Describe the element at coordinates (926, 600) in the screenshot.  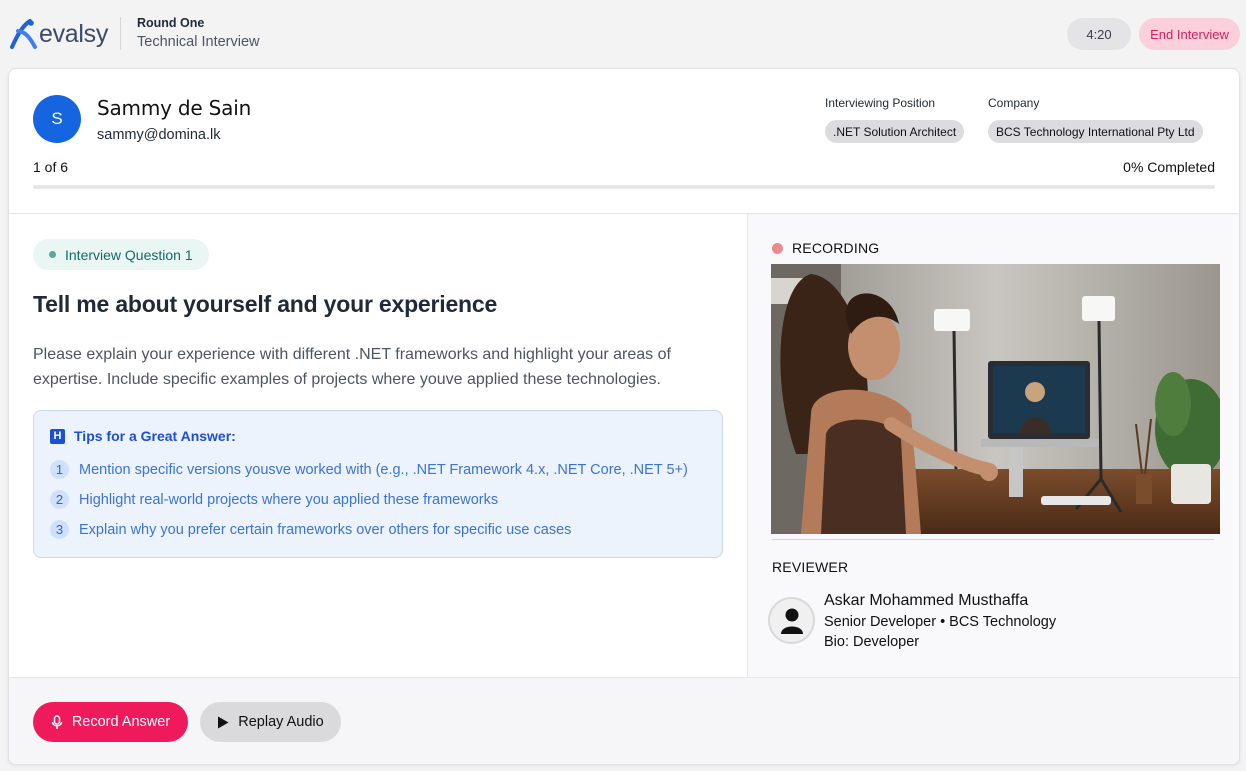
I see `reviewer-name: Askar Mohammed Musthaffa` at that location.